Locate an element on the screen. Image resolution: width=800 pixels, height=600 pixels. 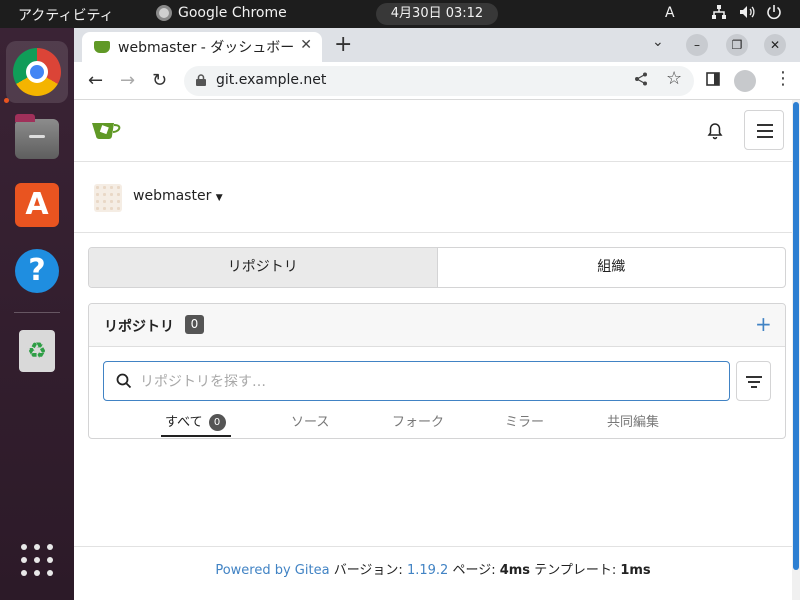
app-store-icon: A is located at coordinates (37, 205).